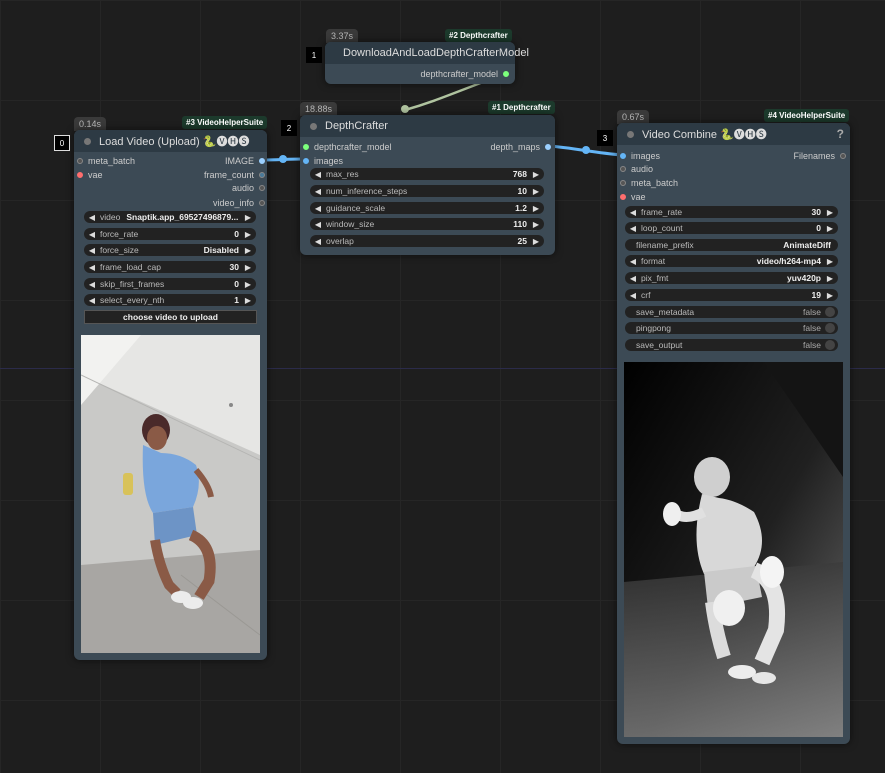 This screenshot has width=885, height=773. Describe the element at coordinates (427, 191) in the screenshot. I see `widget-num-inference-steps: ◀ num_inference_steps 10 ▶` at that location.